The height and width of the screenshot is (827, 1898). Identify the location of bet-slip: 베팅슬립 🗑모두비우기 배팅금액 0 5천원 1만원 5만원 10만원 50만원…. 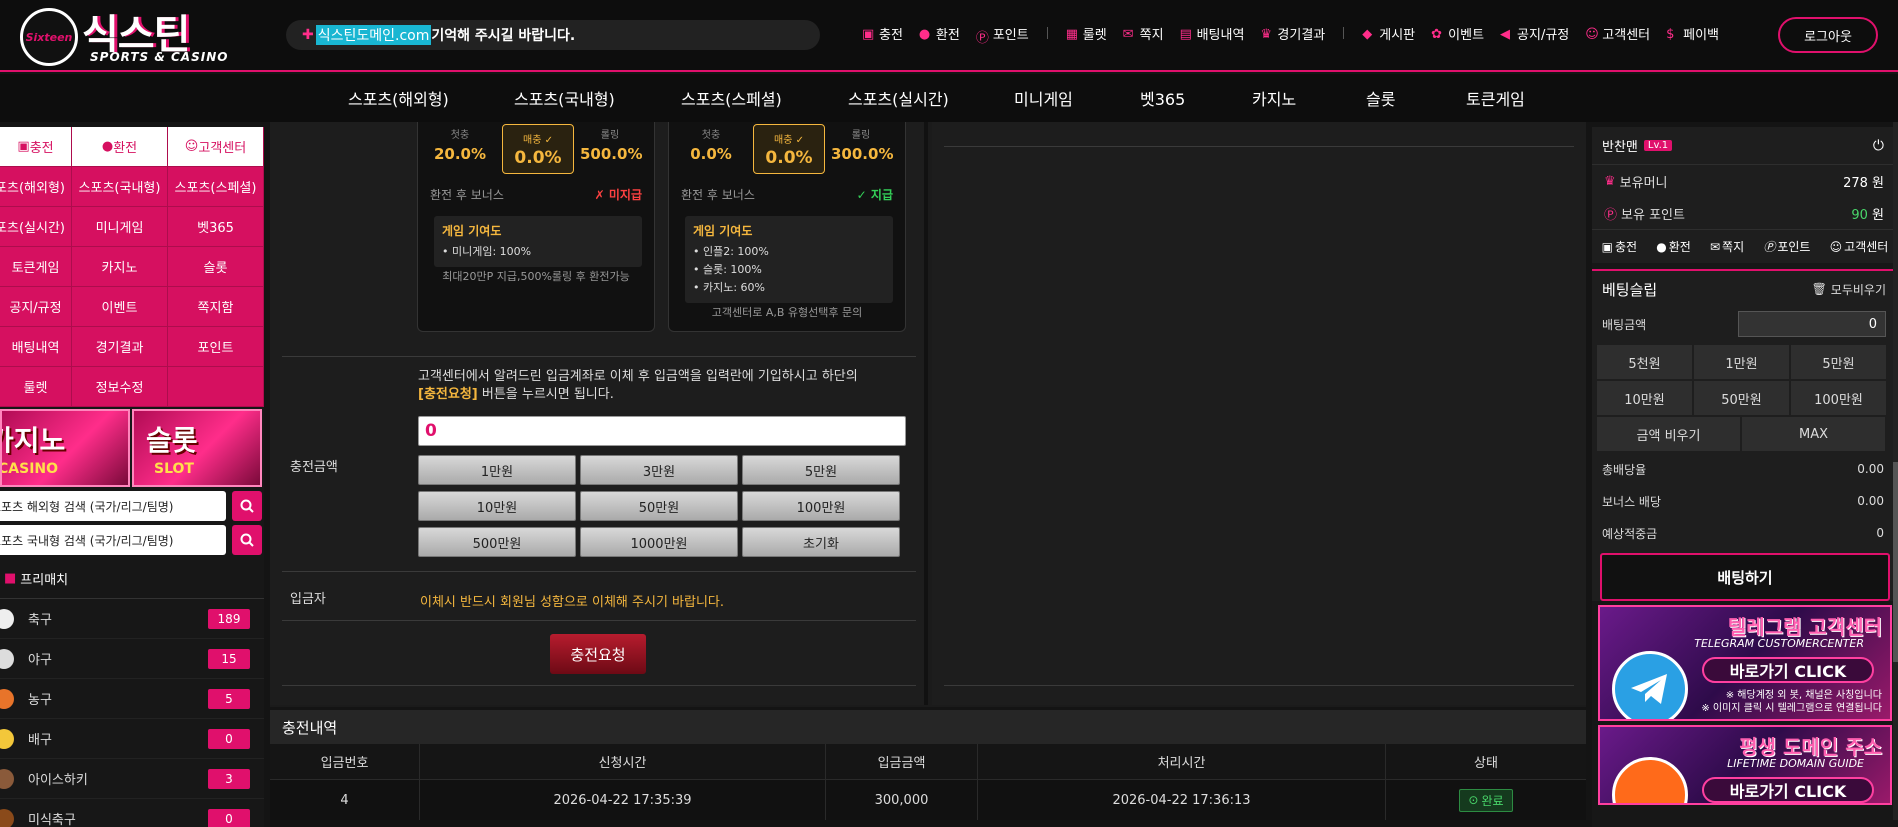
(1745, 435).